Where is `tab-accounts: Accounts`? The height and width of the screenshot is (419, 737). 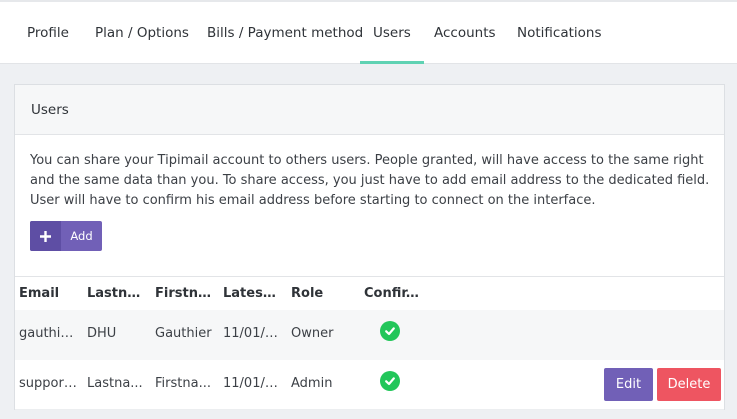 tab-accounts: Accounts is located at coordinates (465, 33).